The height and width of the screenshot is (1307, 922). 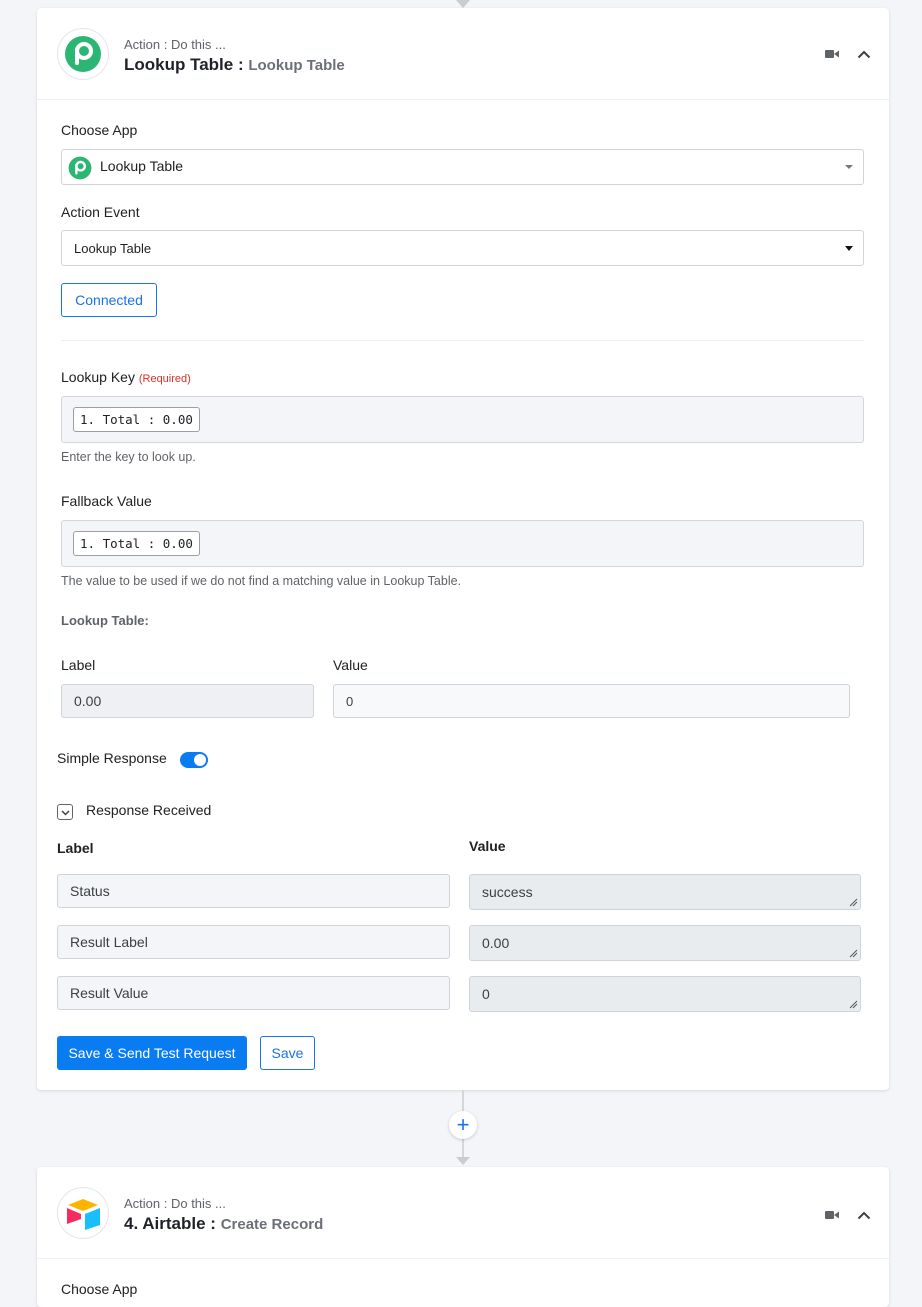 What do you see at coordinates (462, 340) in the screenshot?
I see `section-divider` at bounding box center [462, 340].